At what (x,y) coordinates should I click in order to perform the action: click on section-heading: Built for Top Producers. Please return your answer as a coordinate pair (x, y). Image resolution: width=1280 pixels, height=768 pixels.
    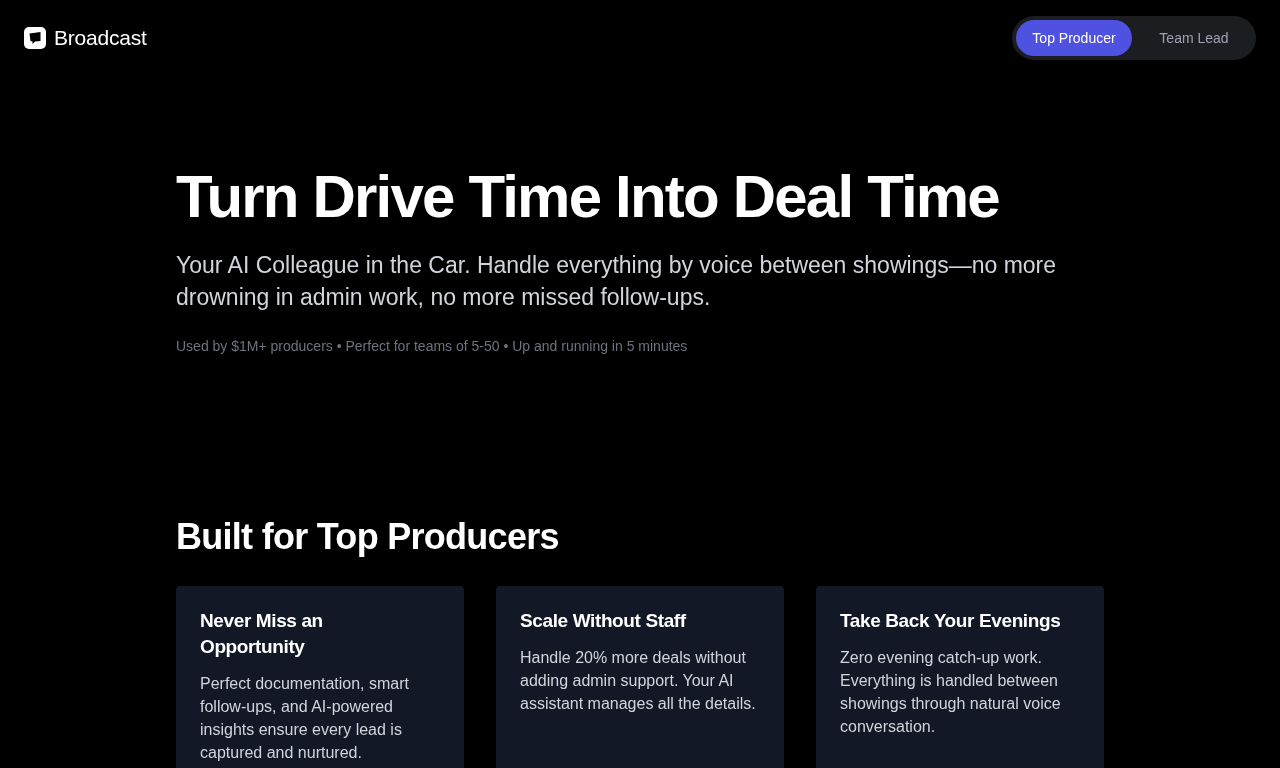
    Looking at the image, I should click on (368, 537).